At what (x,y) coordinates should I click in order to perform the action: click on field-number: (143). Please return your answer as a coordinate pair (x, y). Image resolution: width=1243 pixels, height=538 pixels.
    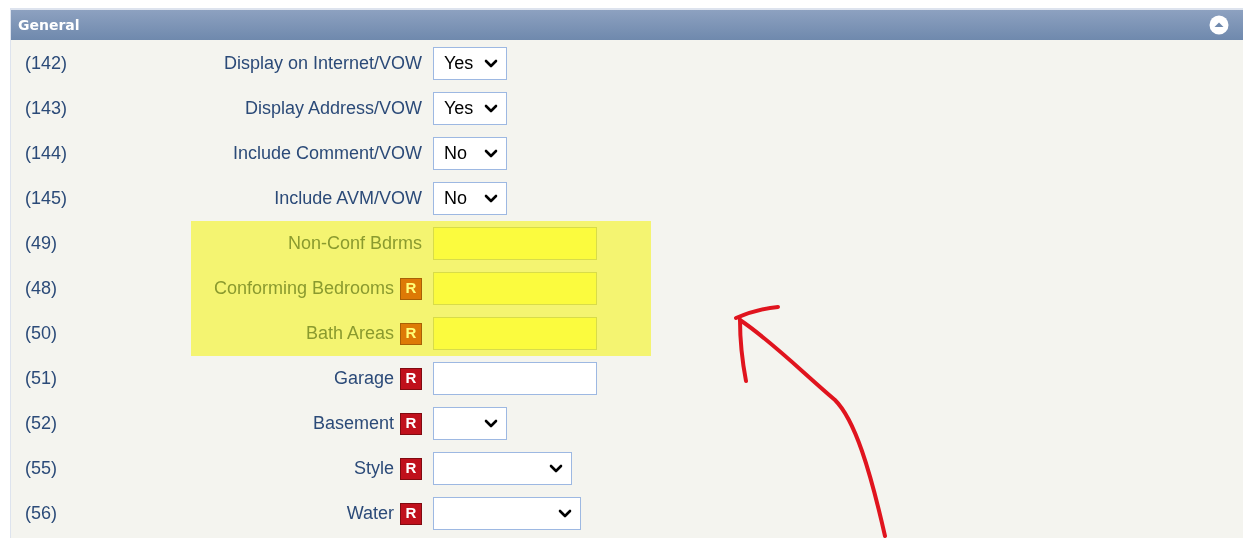
    Looking at the image, I should click on (47, 108).